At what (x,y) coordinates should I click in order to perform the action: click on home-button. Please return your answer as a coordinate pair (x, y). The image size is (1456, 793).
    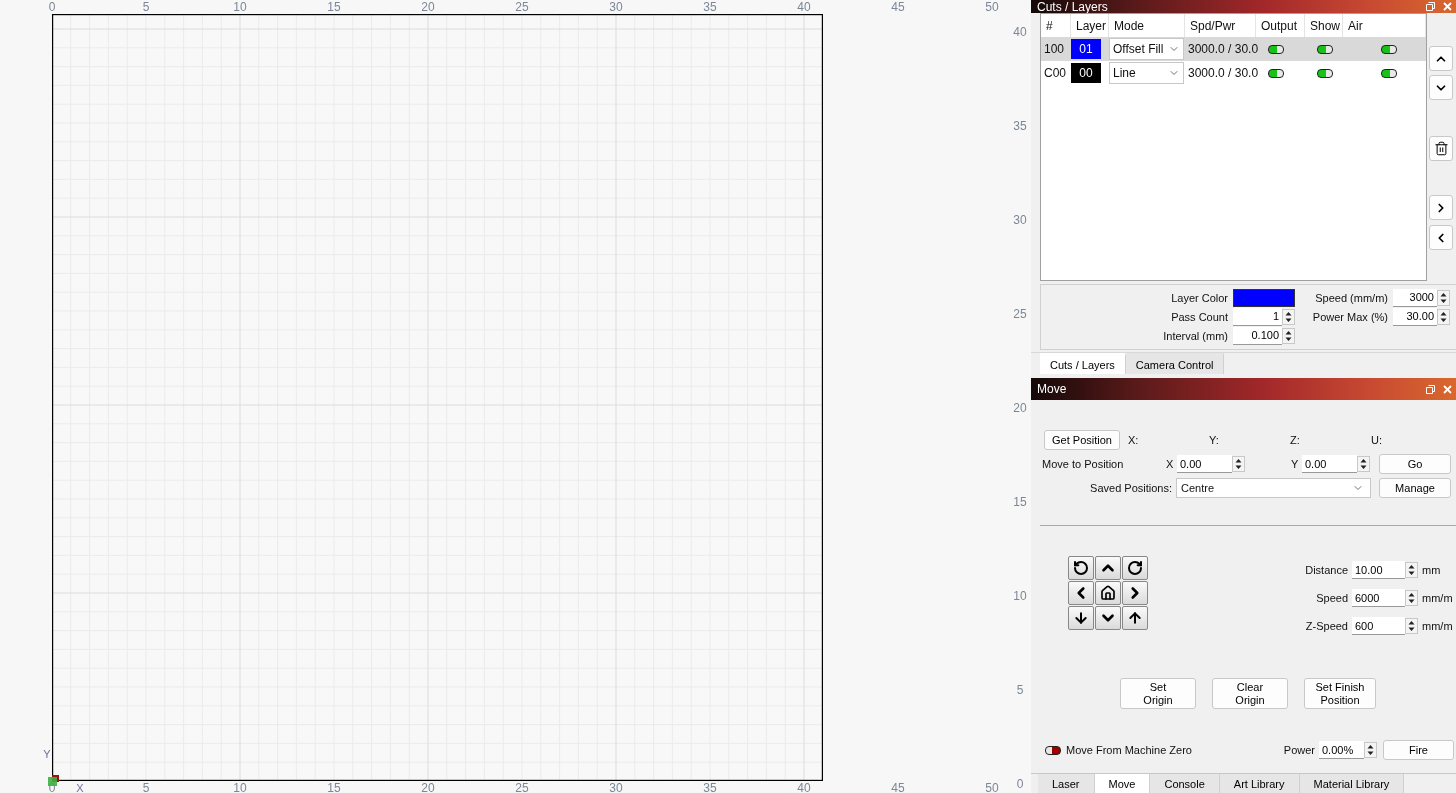
    Looking at the image, I should click on (1108, 593).